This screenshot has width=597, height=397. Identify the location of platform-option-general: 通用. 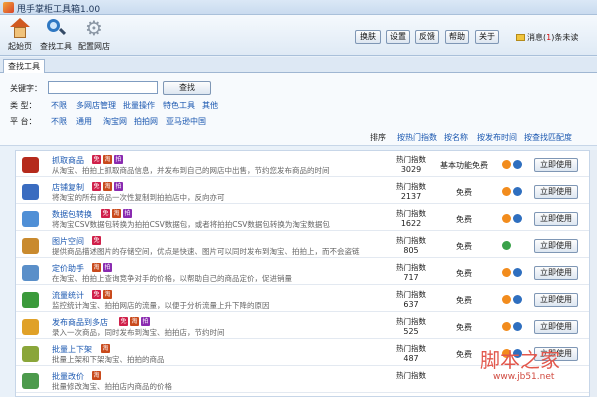
(84, 121).